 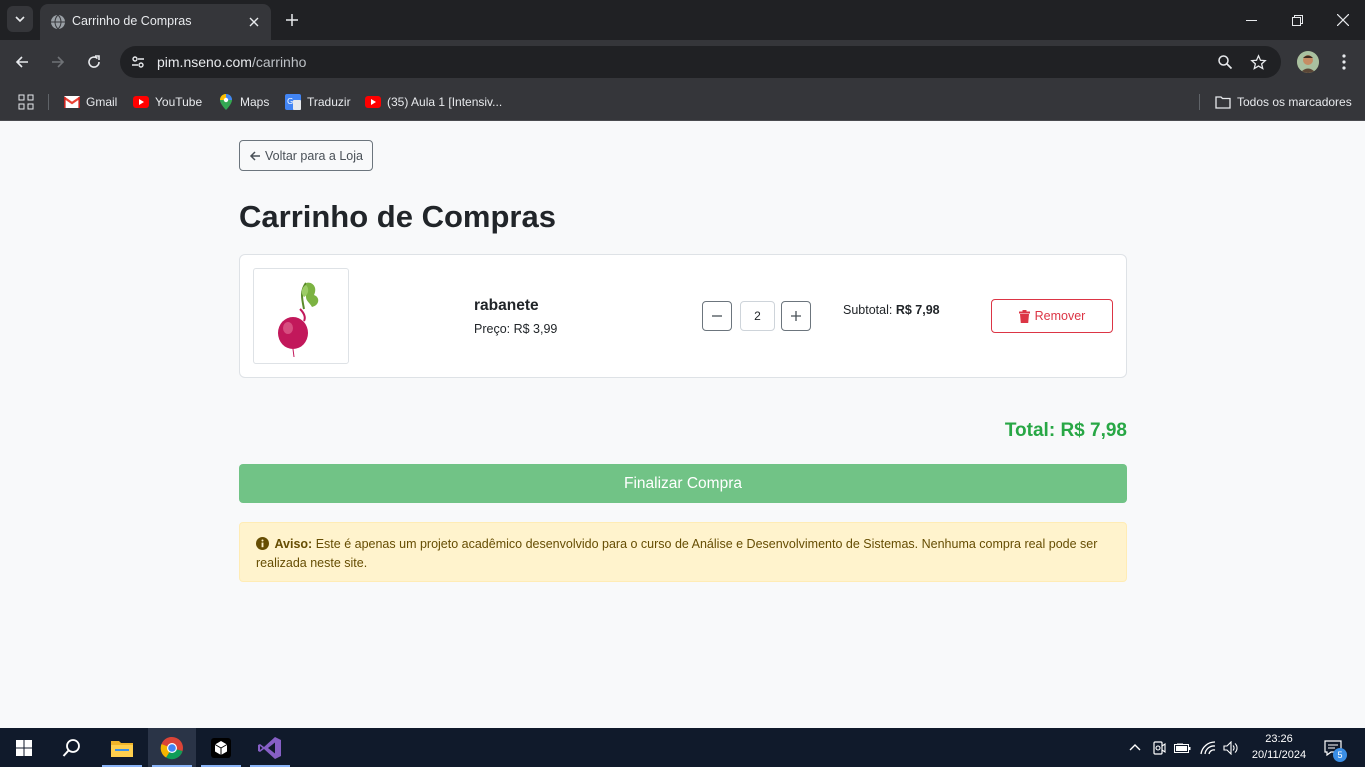 I want to click on checkout-button: Finalizar Compra, so click(x=683, y=483).